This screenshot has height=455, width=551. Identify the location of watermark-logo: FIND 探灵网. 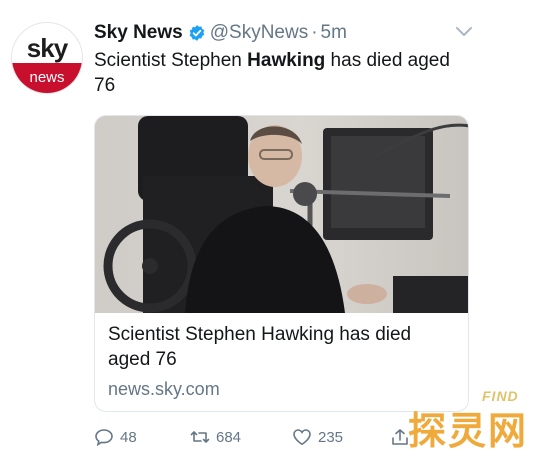
(475, 420).